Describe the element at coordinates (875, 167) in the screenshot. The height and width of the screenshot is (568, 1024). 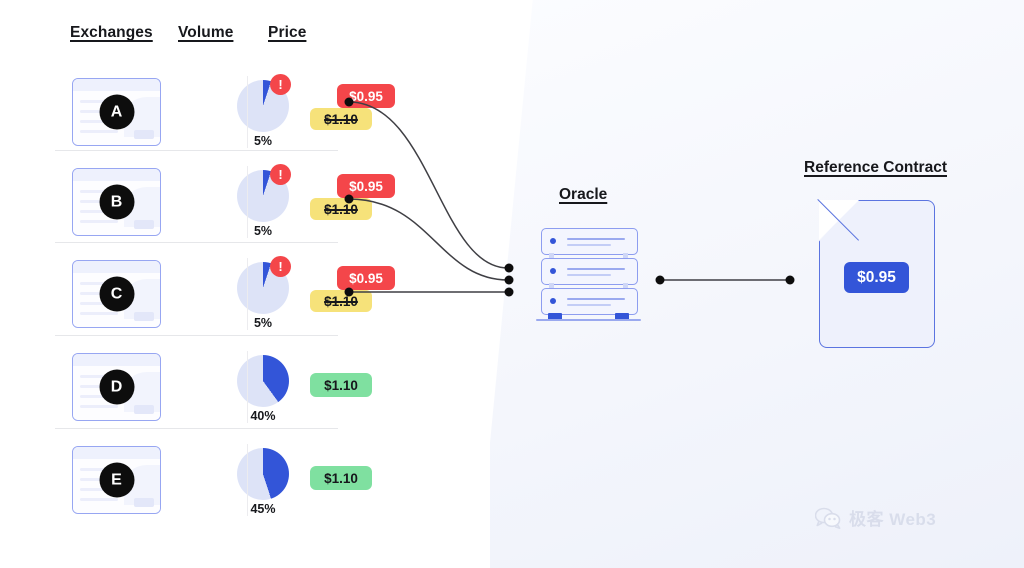
I see `reference-contract-label: Reference Contract` at that location.